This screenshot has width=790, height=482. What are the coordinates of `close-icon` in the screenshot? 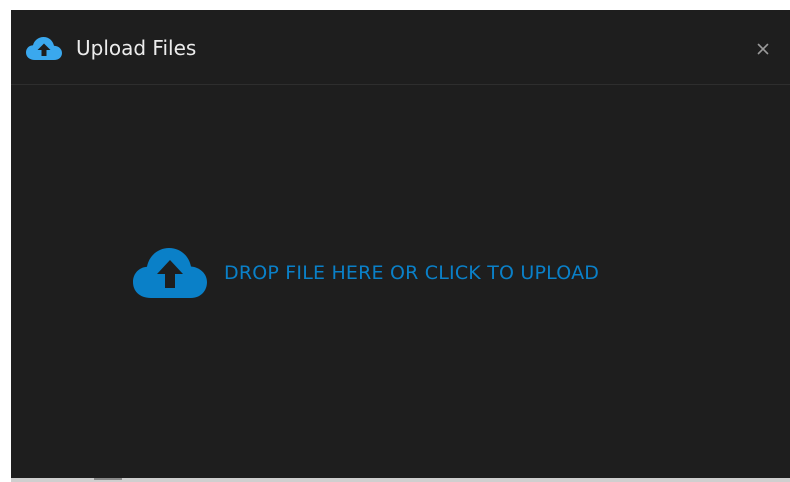 It's located at (763, 49).